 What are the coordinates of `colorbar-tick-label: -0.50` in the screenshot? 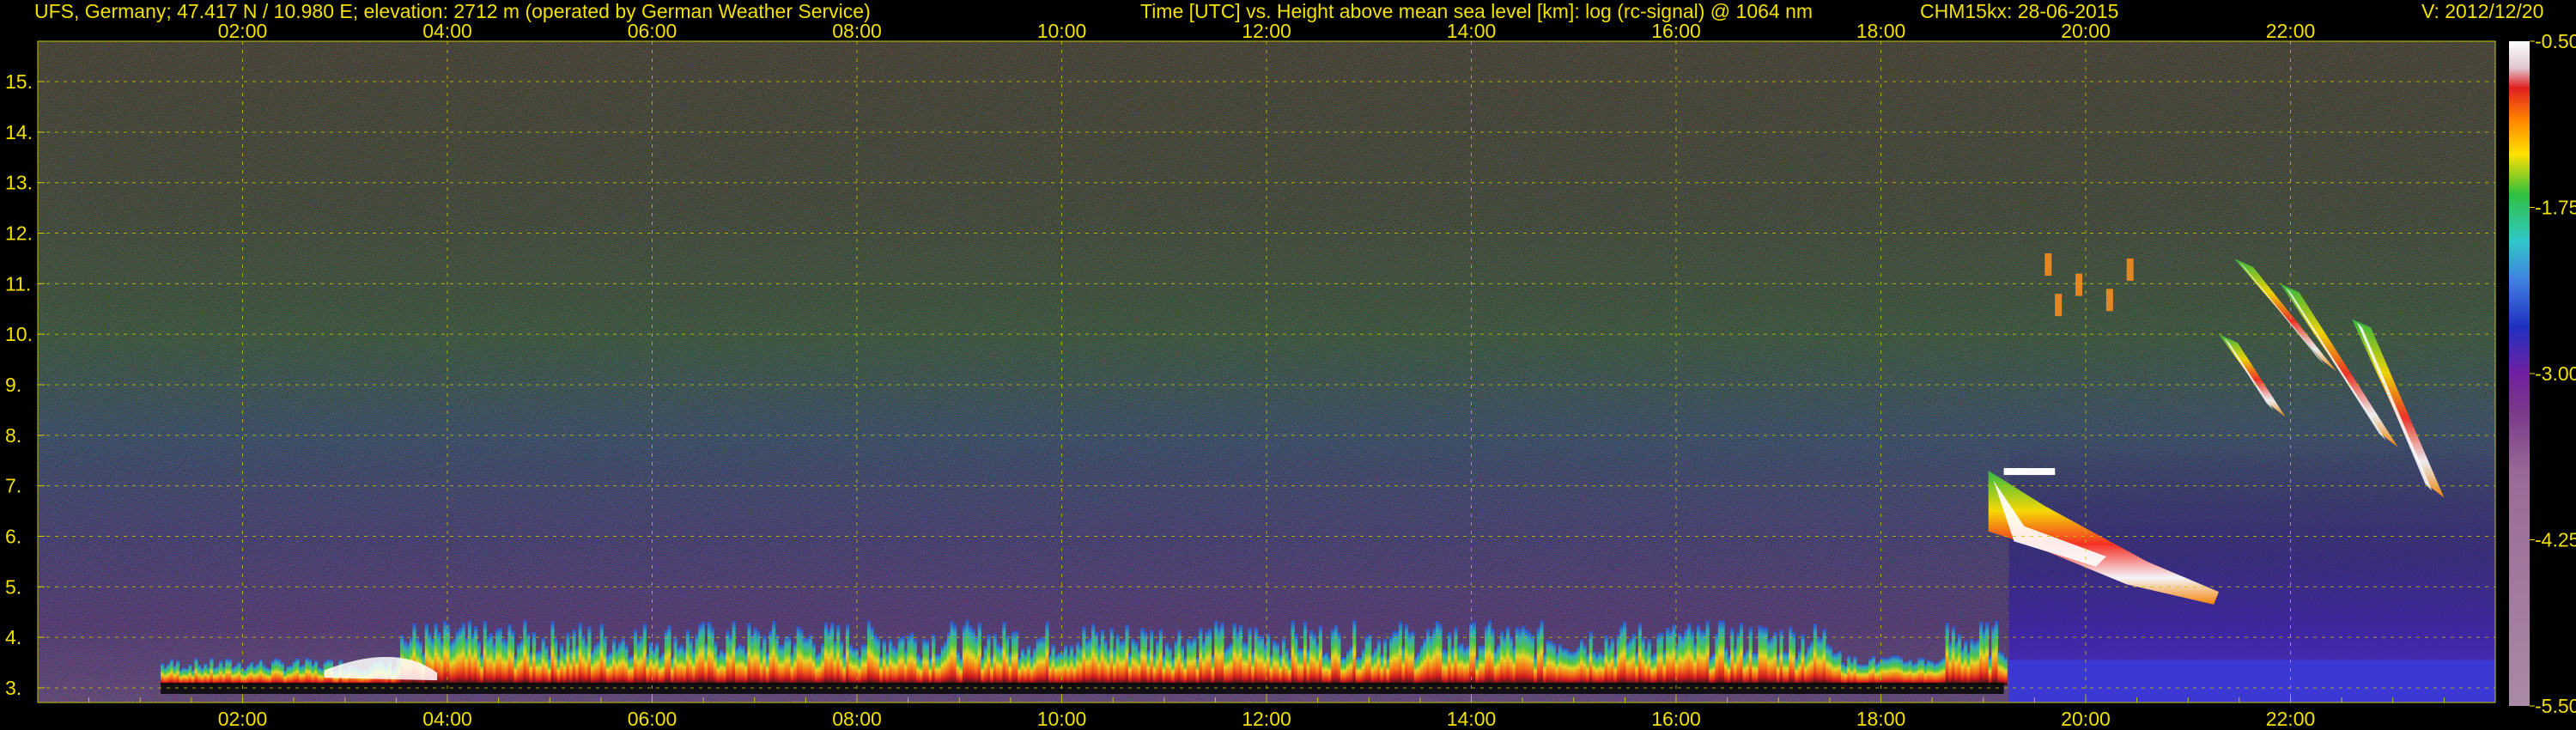 It's located at (2555, 41).